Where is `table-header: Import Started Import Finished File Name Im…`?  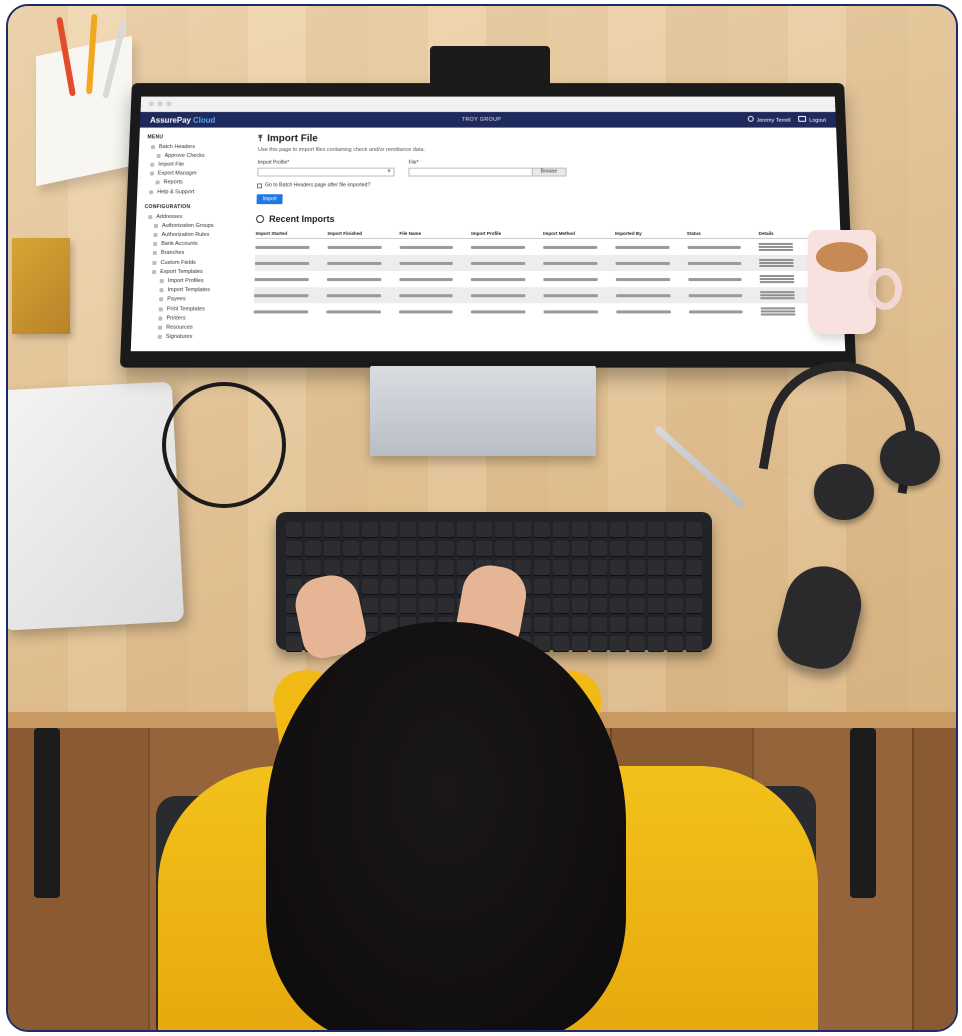
table-header: Import Started Import Finished File Name Im… is located at coordinates (543, 233).